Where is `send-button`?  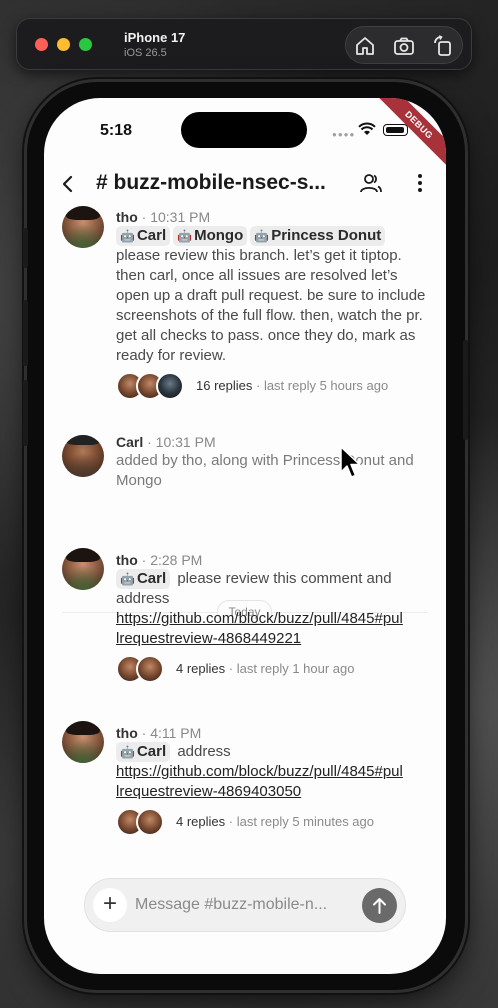
send-button is located at coordinates (379, 905).